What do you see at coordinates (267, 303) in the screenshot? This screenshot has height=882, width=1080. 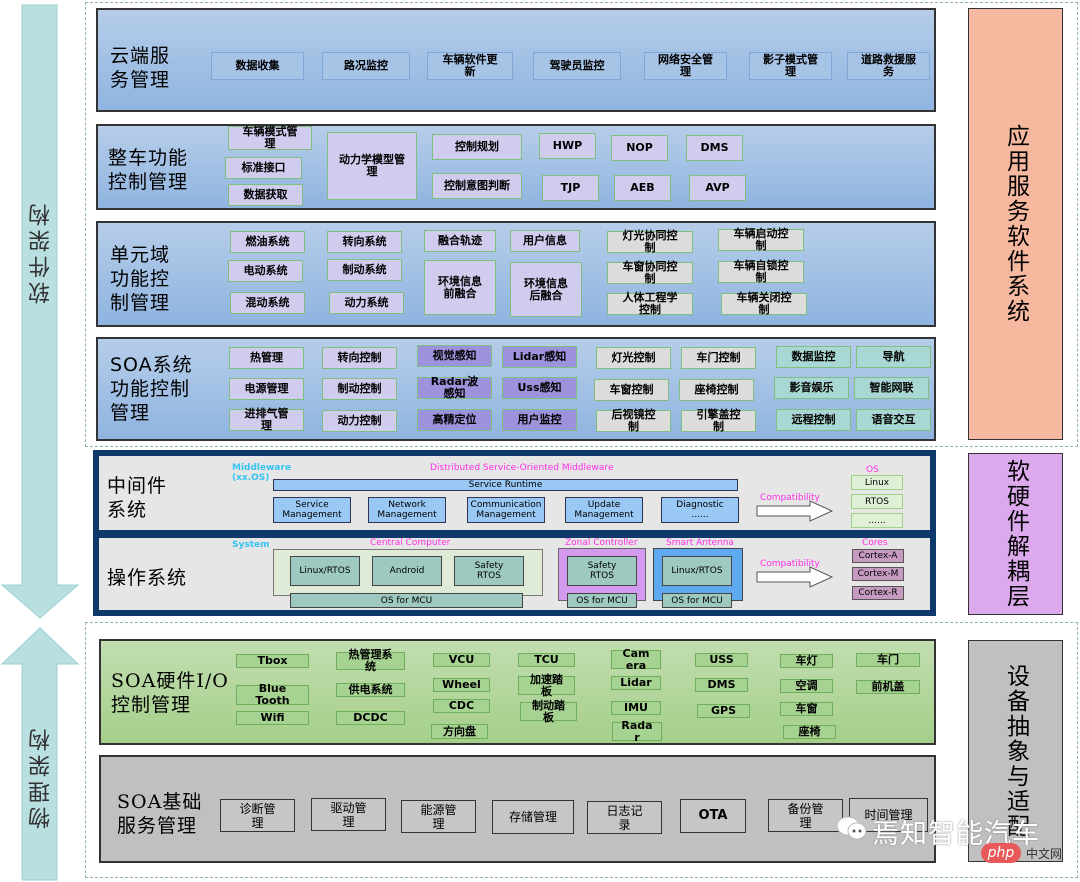 I see `unit-domain-item-8: 混动系统` at bounding box center [267, 303].